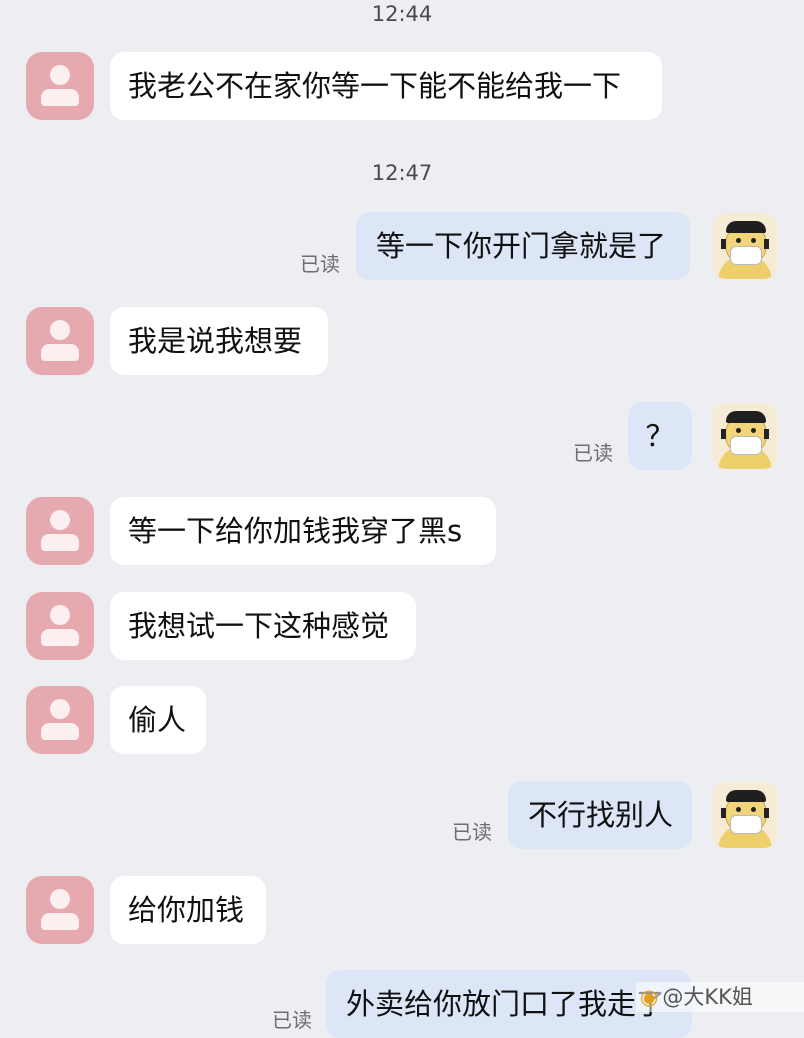 This screenshot has width=804, height=1038. I want to click on watermark-text: @大KK姐, so click(707, 997).